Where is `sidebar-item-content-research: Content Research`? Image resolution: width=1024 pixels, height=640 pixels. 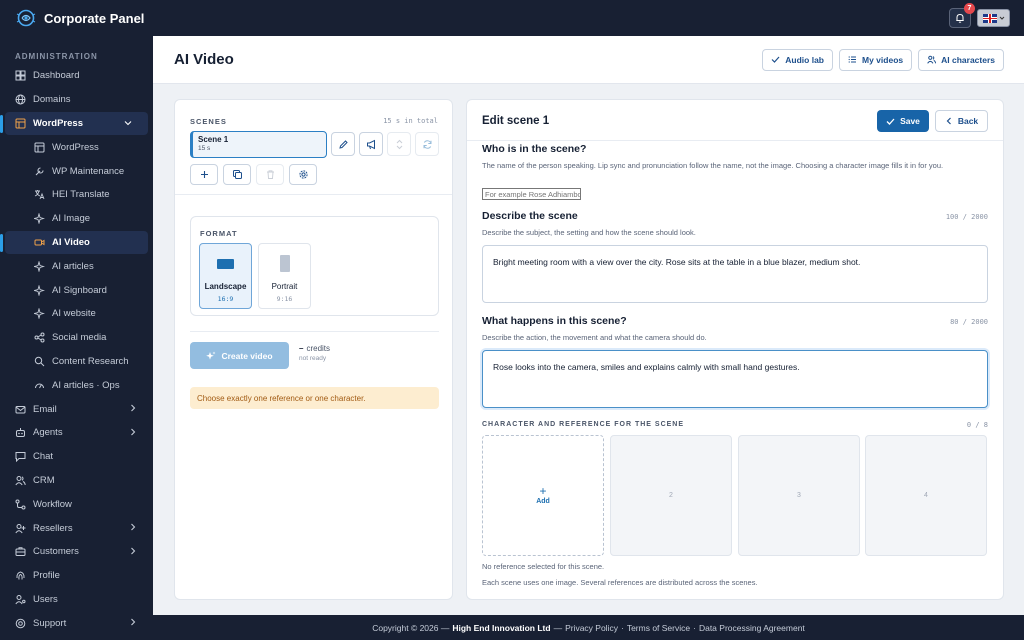
sidebar-item-content-research: Content Research is located at coordinates (76, 362).